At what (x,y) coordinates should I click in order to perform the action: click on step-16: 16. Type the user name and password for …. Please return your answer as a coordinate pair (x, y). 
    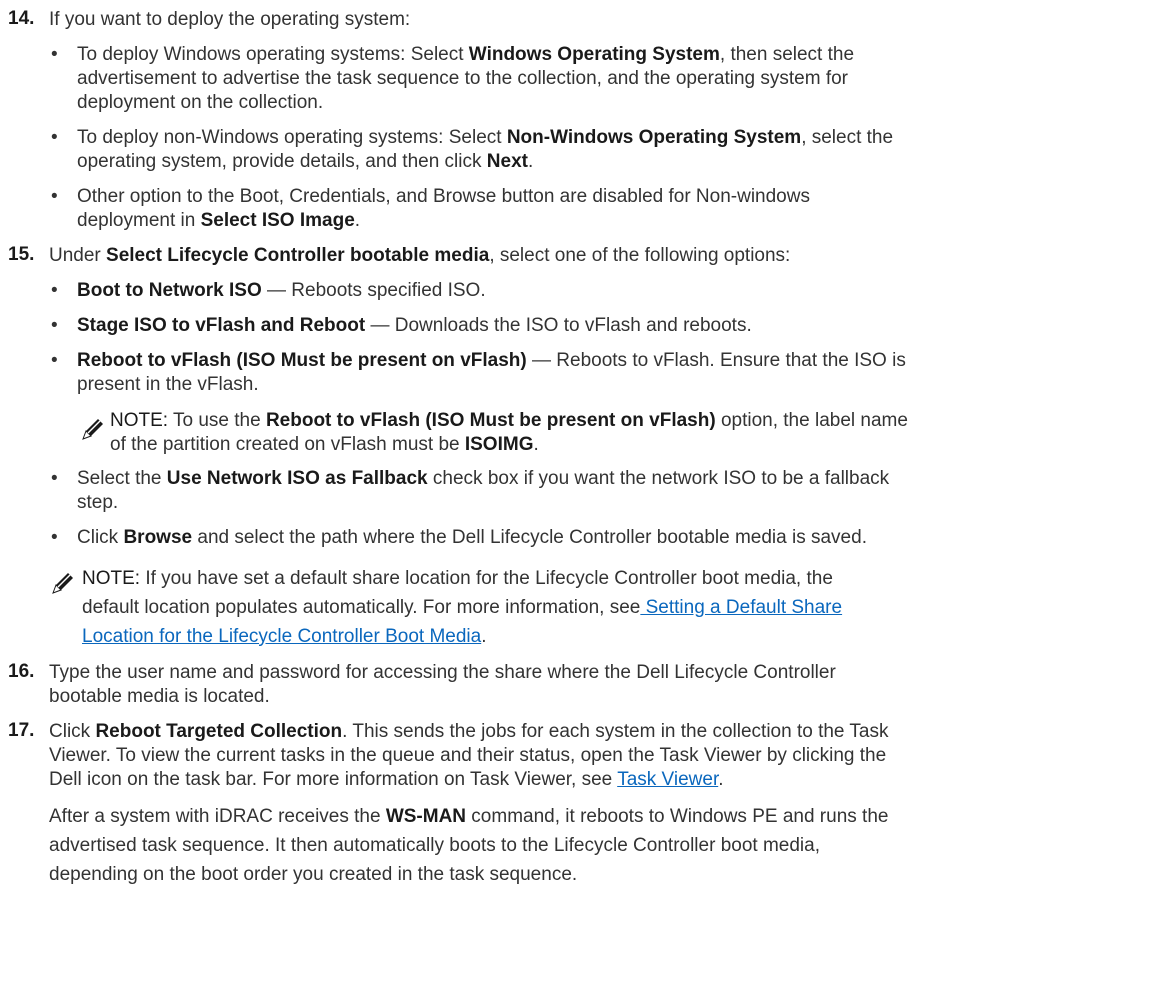
    Looking at the image, I should click on (580, 685).